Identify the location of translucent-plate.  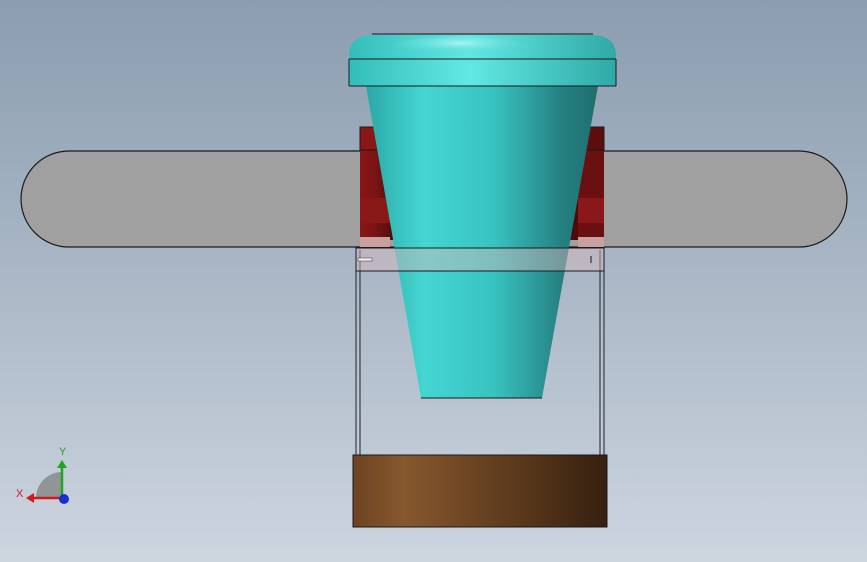
(480, 259).